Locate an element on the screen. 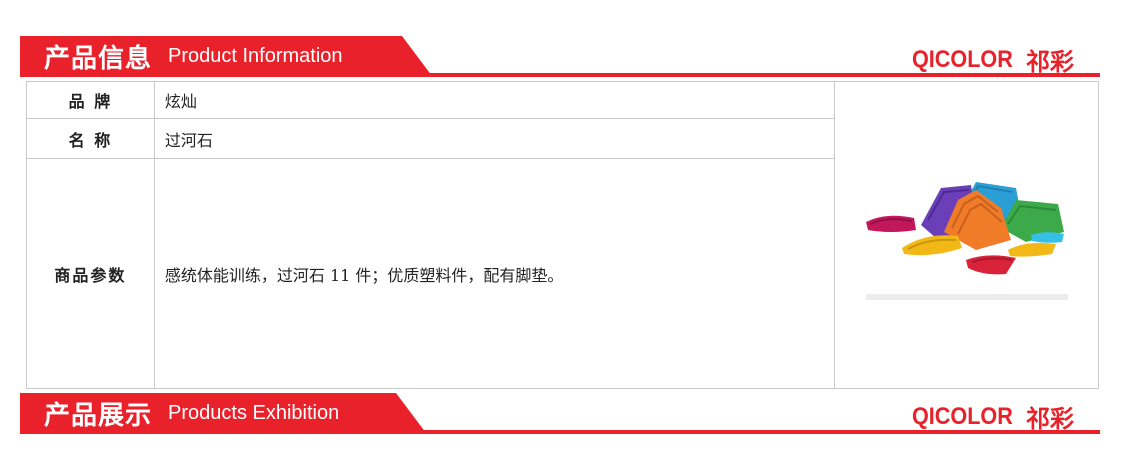  header-tab: 产品信息 Product Information is located at coordinates (226, 56).